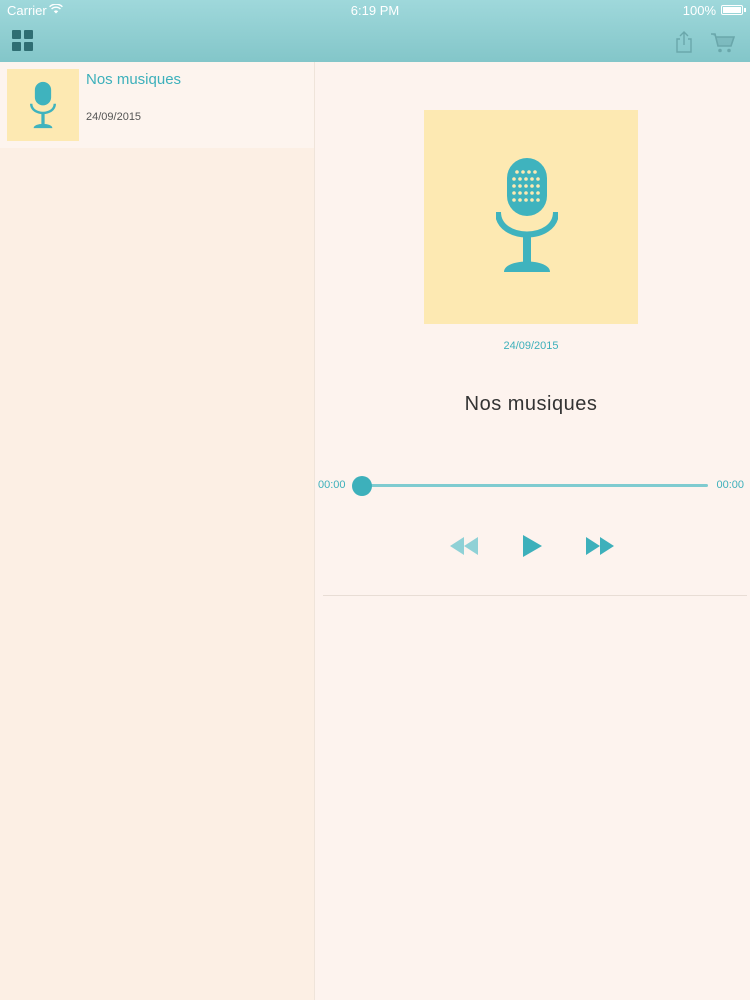 This screenshot has width=750, height=1000. What do you see at coordinates (362, 486) in the screenshot?
I see `progress-knob` at bounding box center [362, 486].